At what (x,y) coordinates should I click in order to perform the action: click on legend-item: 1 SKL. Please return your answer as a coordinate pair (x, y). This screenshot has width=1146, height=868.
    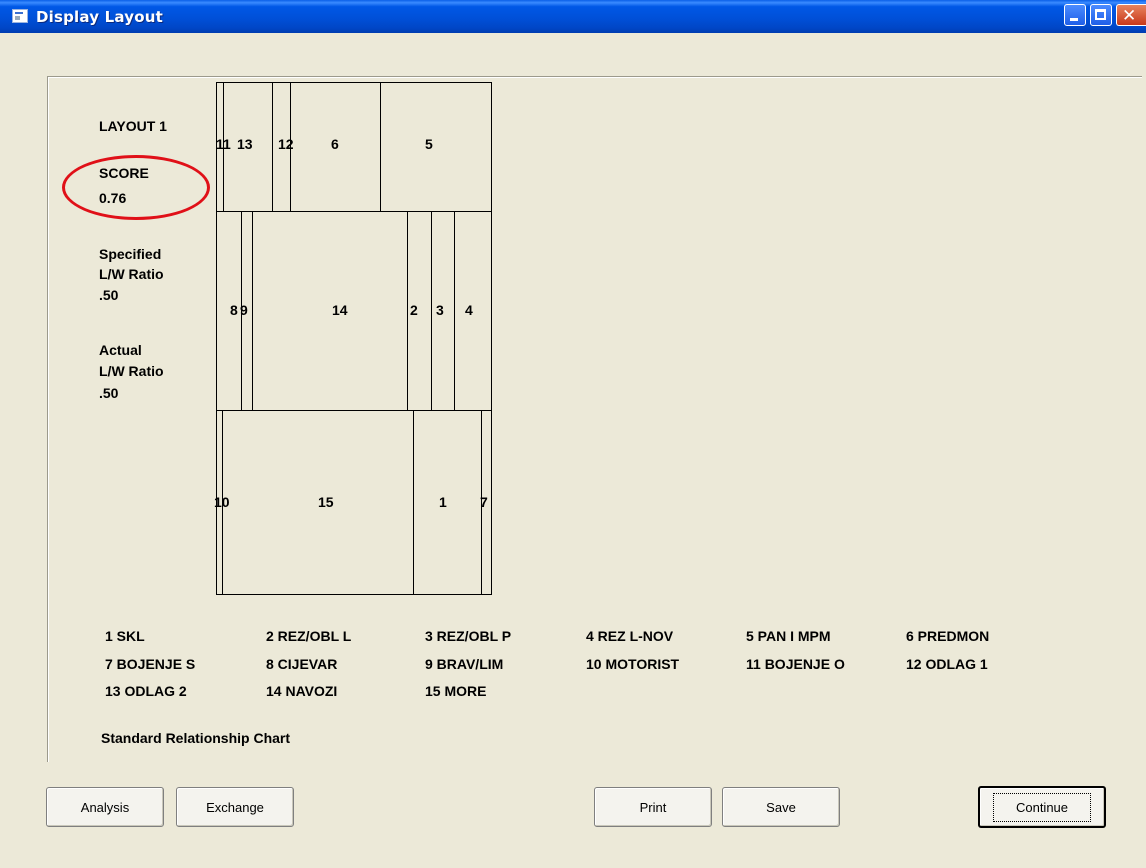
    Looking at the image, I should click on (125, 636).